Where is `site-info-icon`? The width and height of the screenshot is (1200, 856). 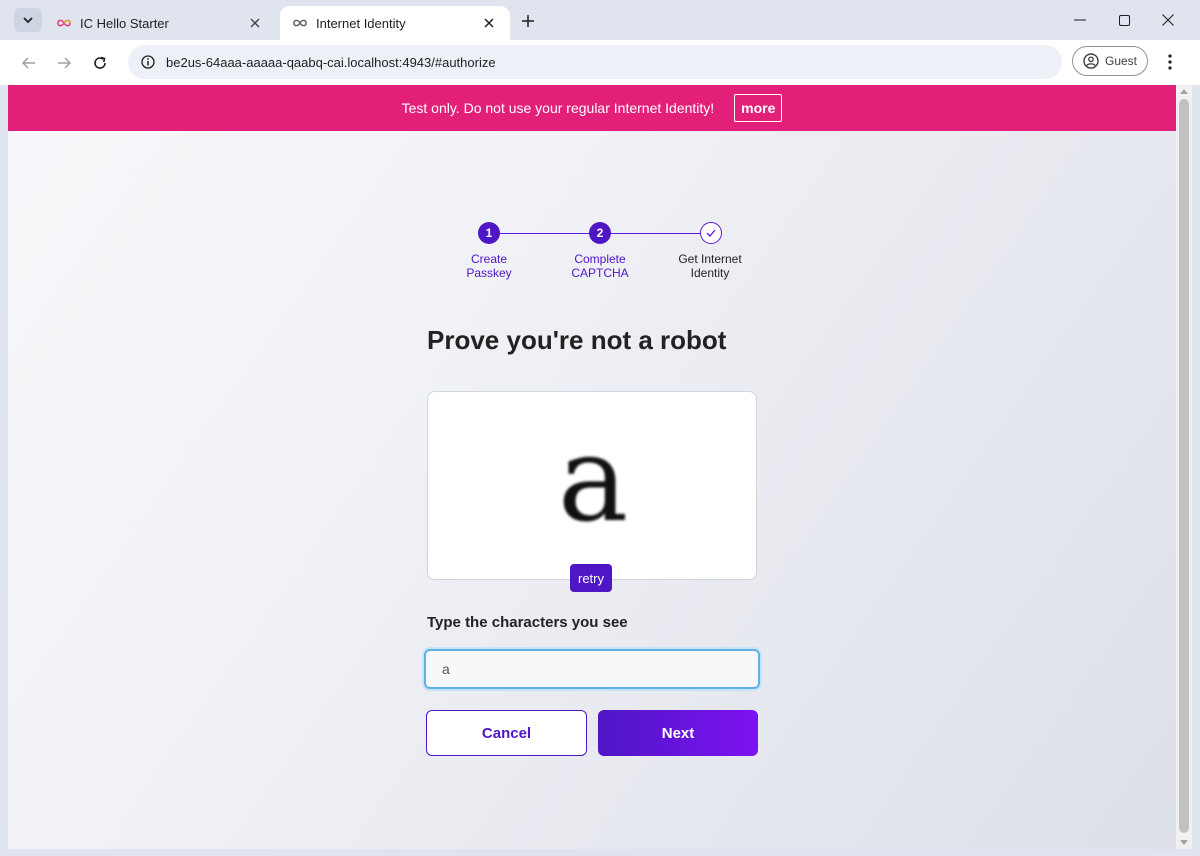
site-info-icon is located at coordinates (148, 62).